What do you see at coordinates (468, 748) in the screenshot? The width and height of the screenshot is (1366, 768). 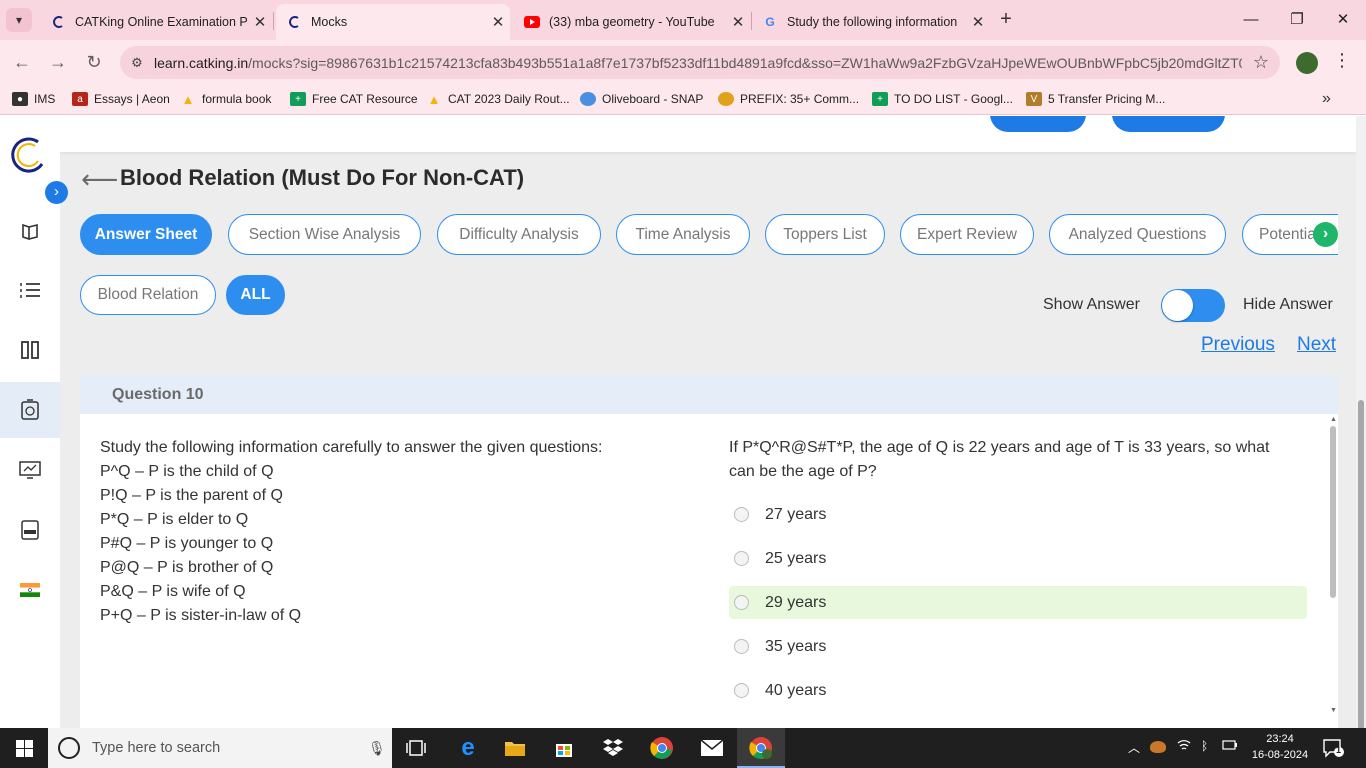 I see `edge-icon: e` at bounding box center [468, 748].